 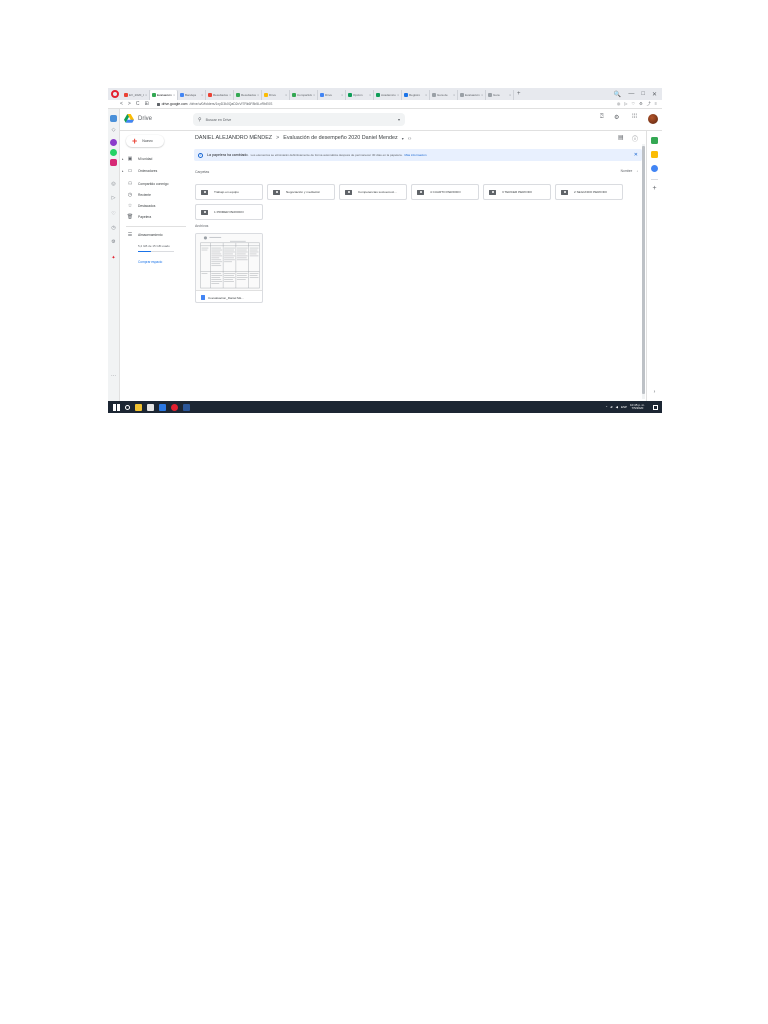 What do you see at coordinates (629, 171) in the screenshot?
I see `sort-control: Nombre ↓` at bounding box center [629, 171].